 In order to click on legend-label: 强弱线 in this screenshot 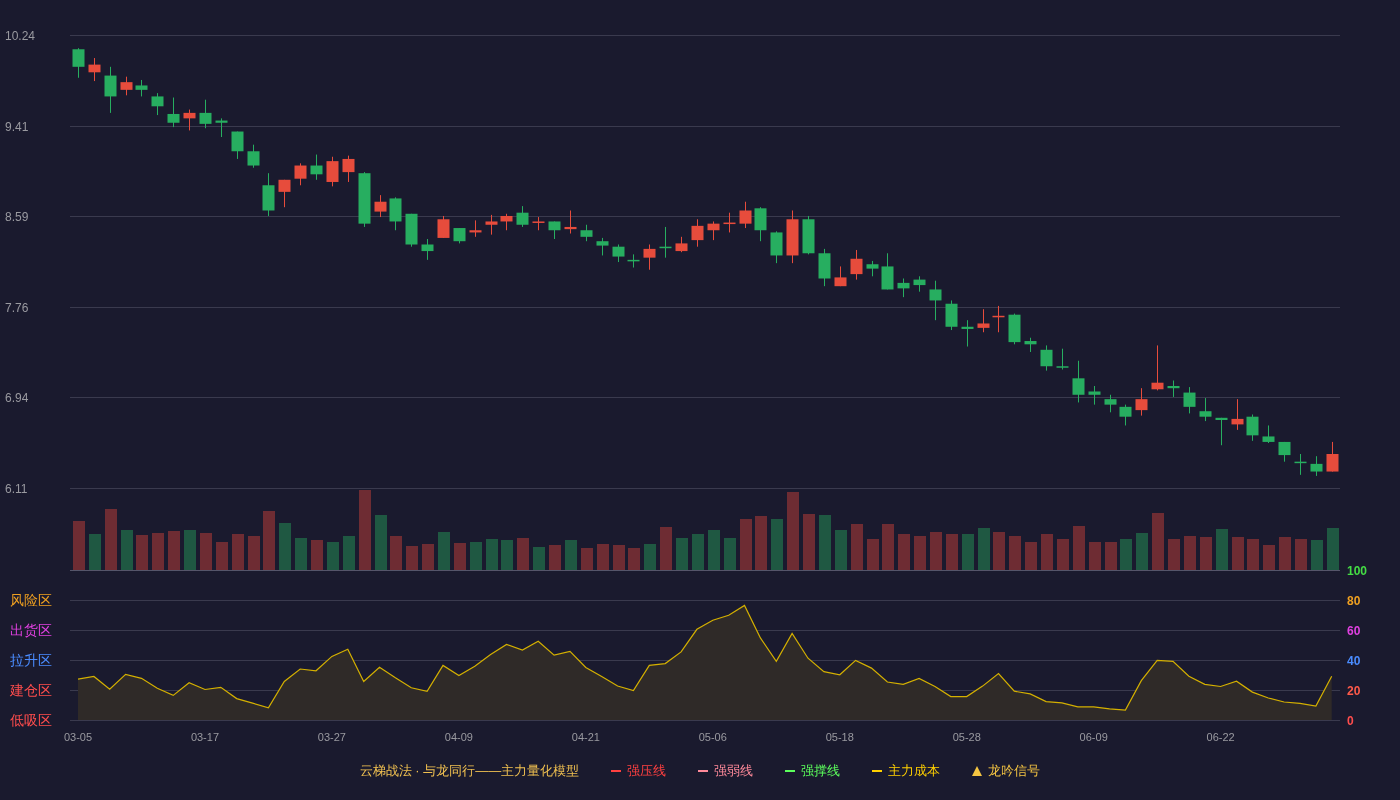, I will do `click(734, 770)`.